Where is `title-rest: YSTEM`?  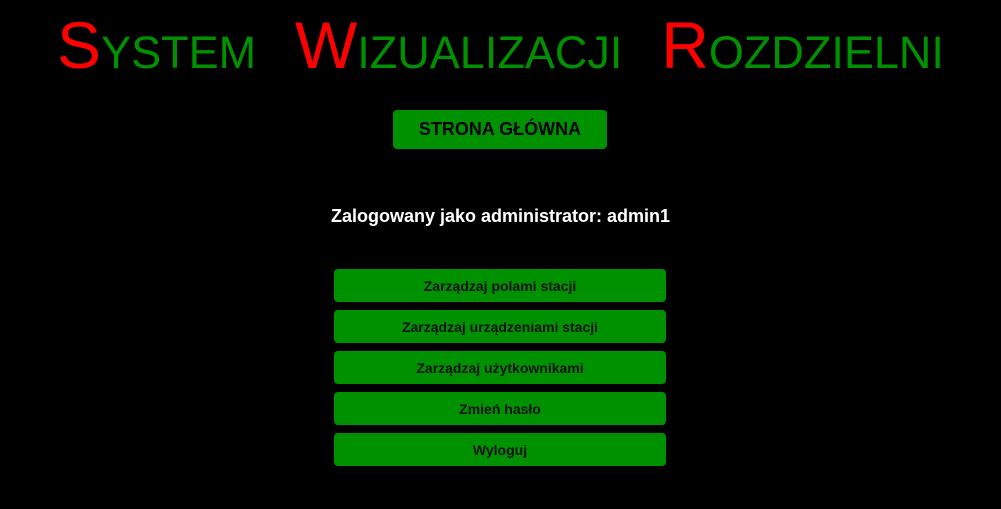 title-rest: YSTEM is located at coordinates (179, 52).